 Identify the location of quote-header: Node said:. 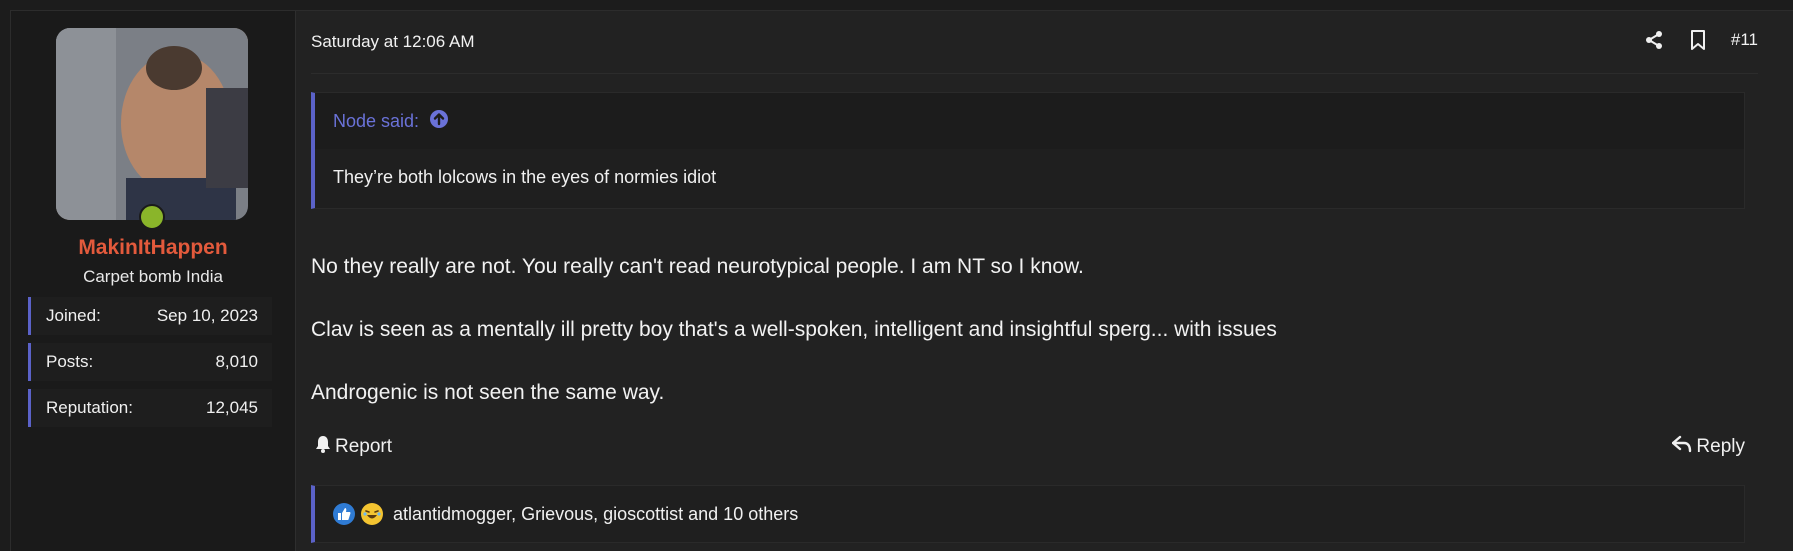
(1029, 121).